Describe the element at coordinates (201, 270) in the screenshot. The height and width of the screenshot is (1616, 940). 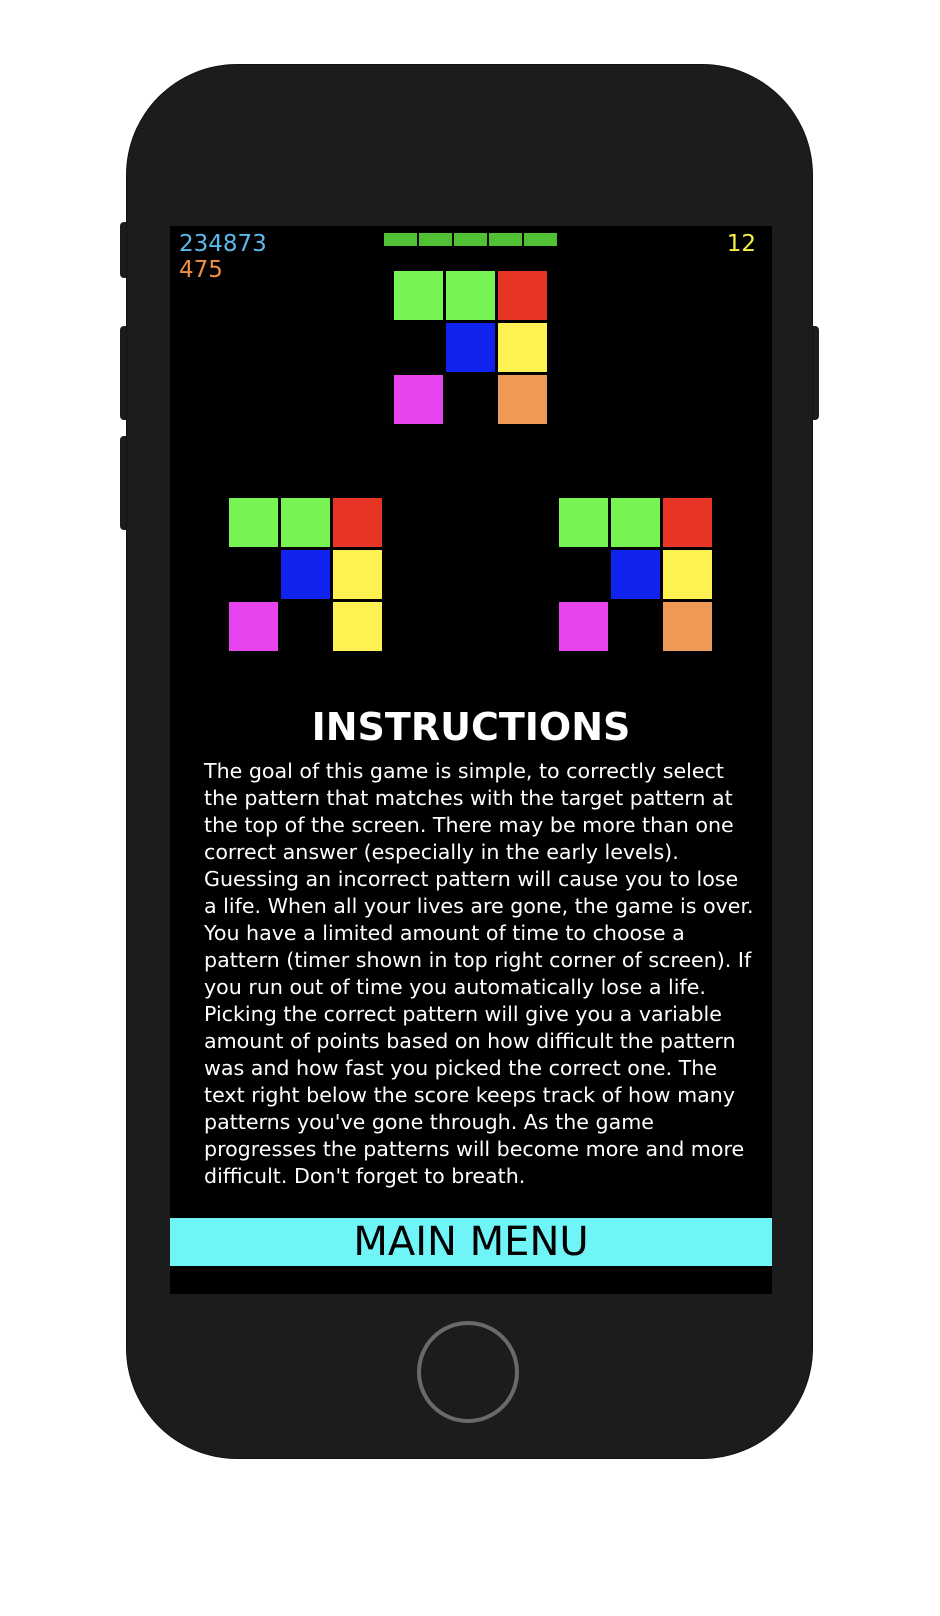
I see `patterns-count: 475` at that location.